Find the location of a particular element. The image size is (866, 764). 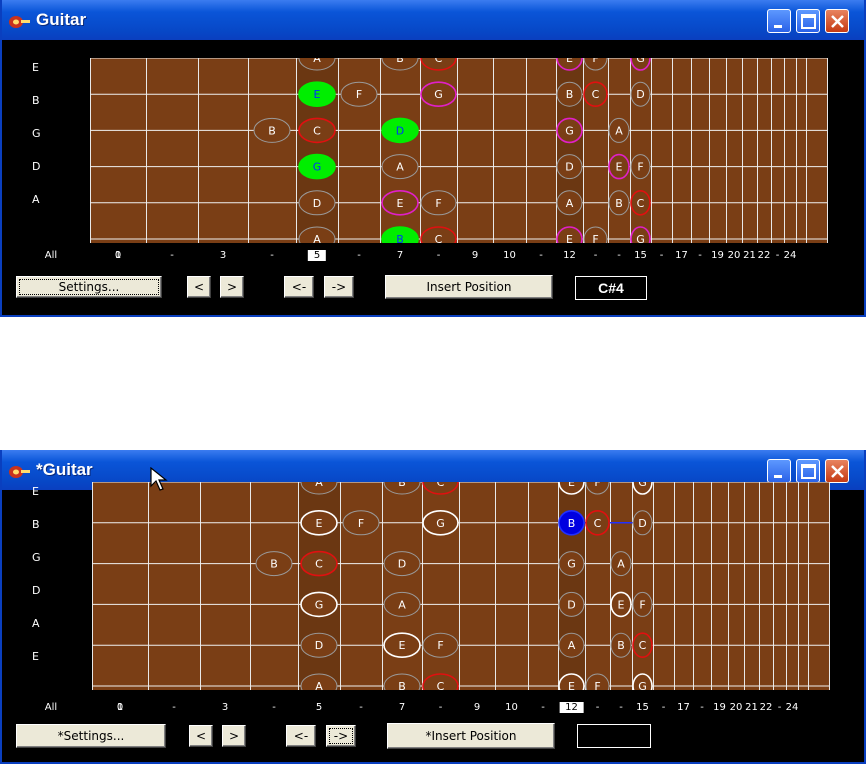

title-bar: Guitar is located at coordinates (433, 20).